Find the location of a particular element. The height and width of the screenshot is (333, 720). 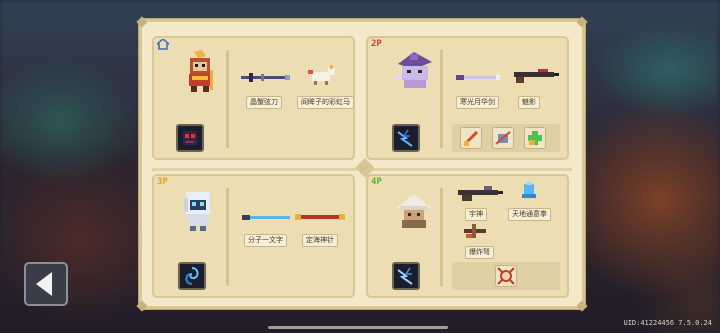

player3-tag: 3P is located at coordinates (162, 182).